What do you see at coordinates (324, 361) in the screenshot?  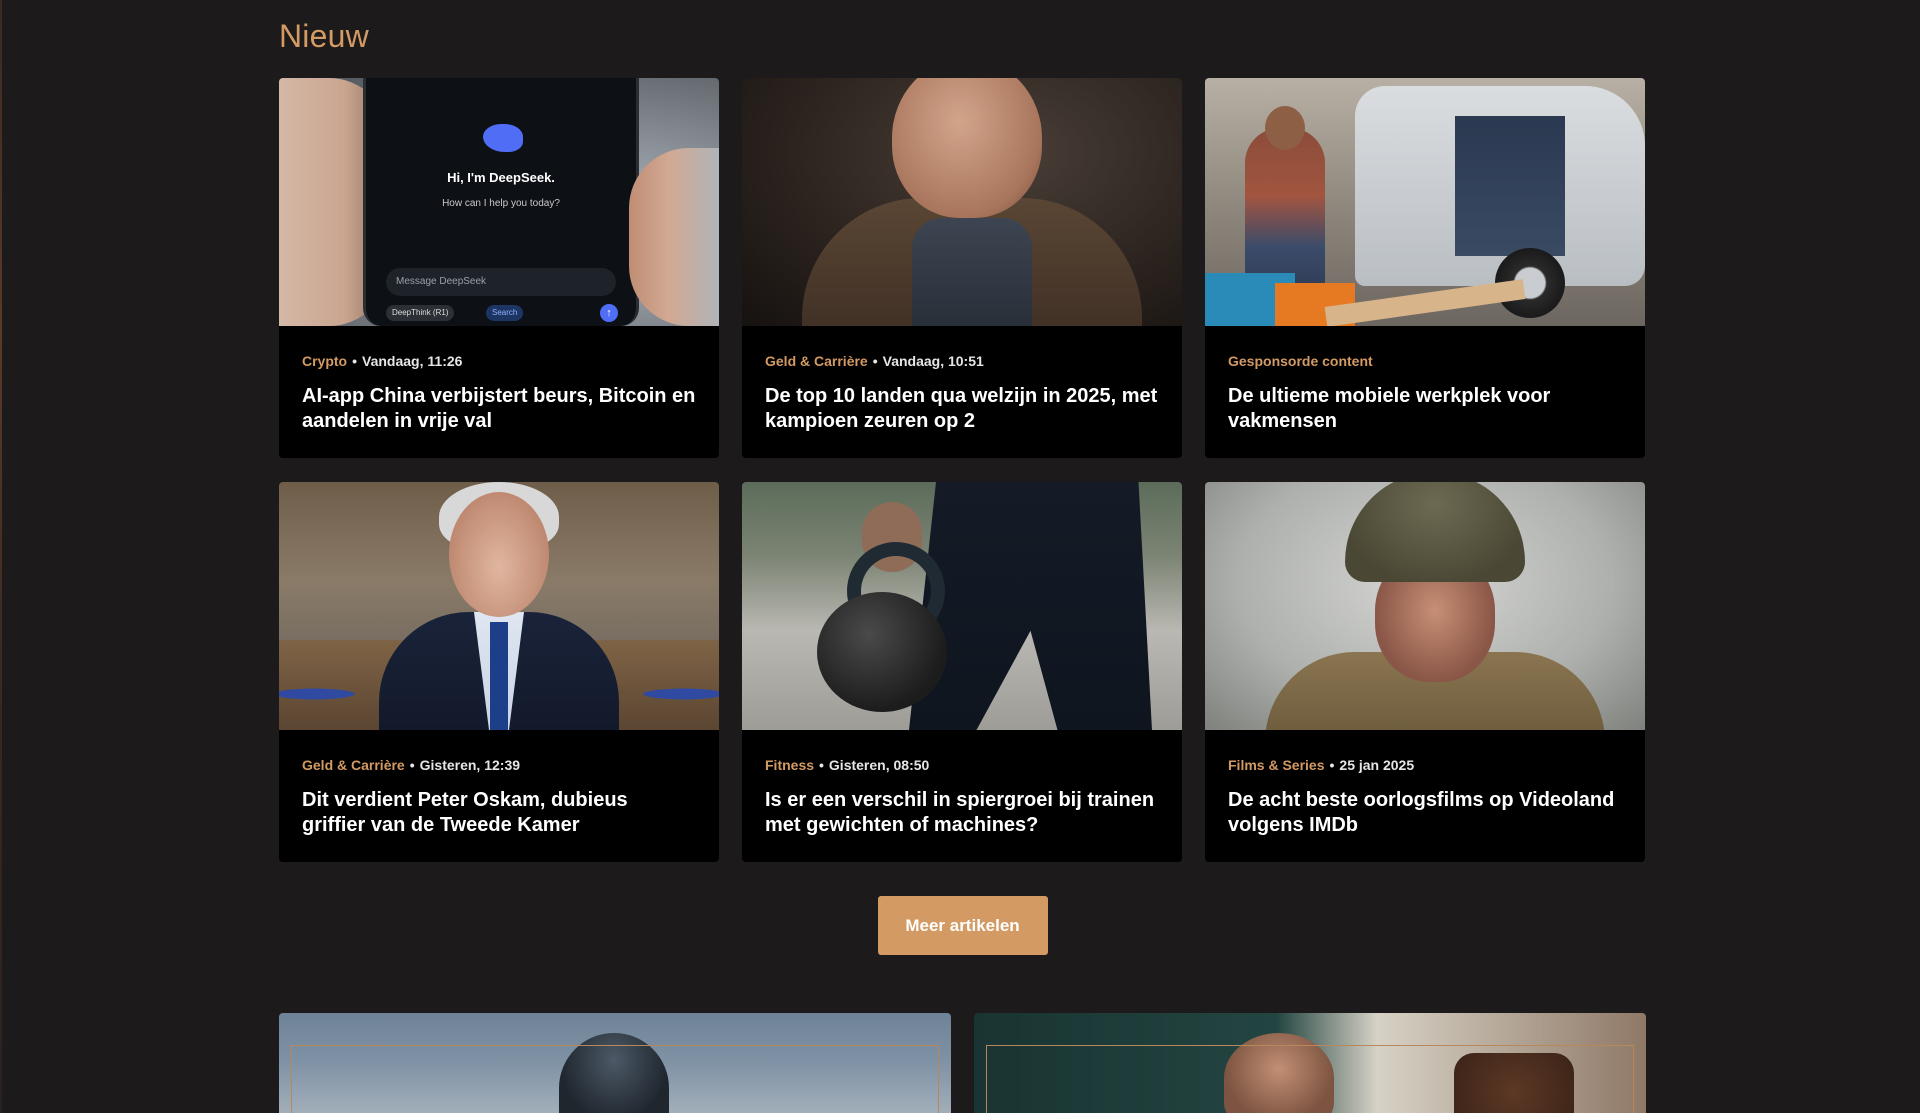 I see `article-category-link: Crypto` at bounding box center [324, 361].